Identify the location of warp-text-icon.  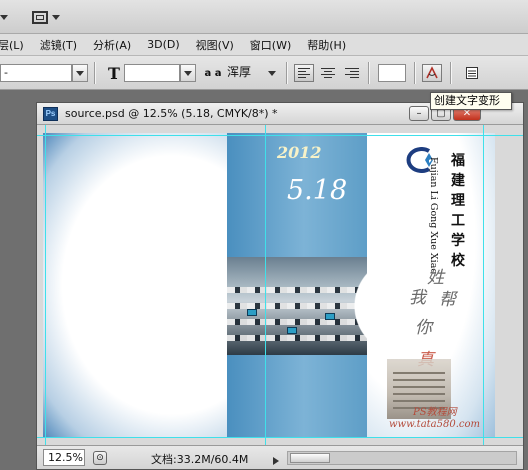
(432, 72).